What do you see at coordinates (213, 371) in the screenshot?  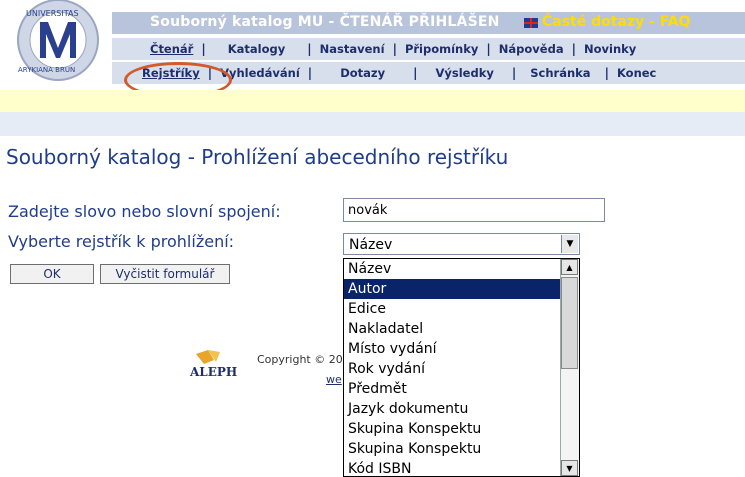 I see `svg-text: ALEPH` at bounding box center [213, 371].